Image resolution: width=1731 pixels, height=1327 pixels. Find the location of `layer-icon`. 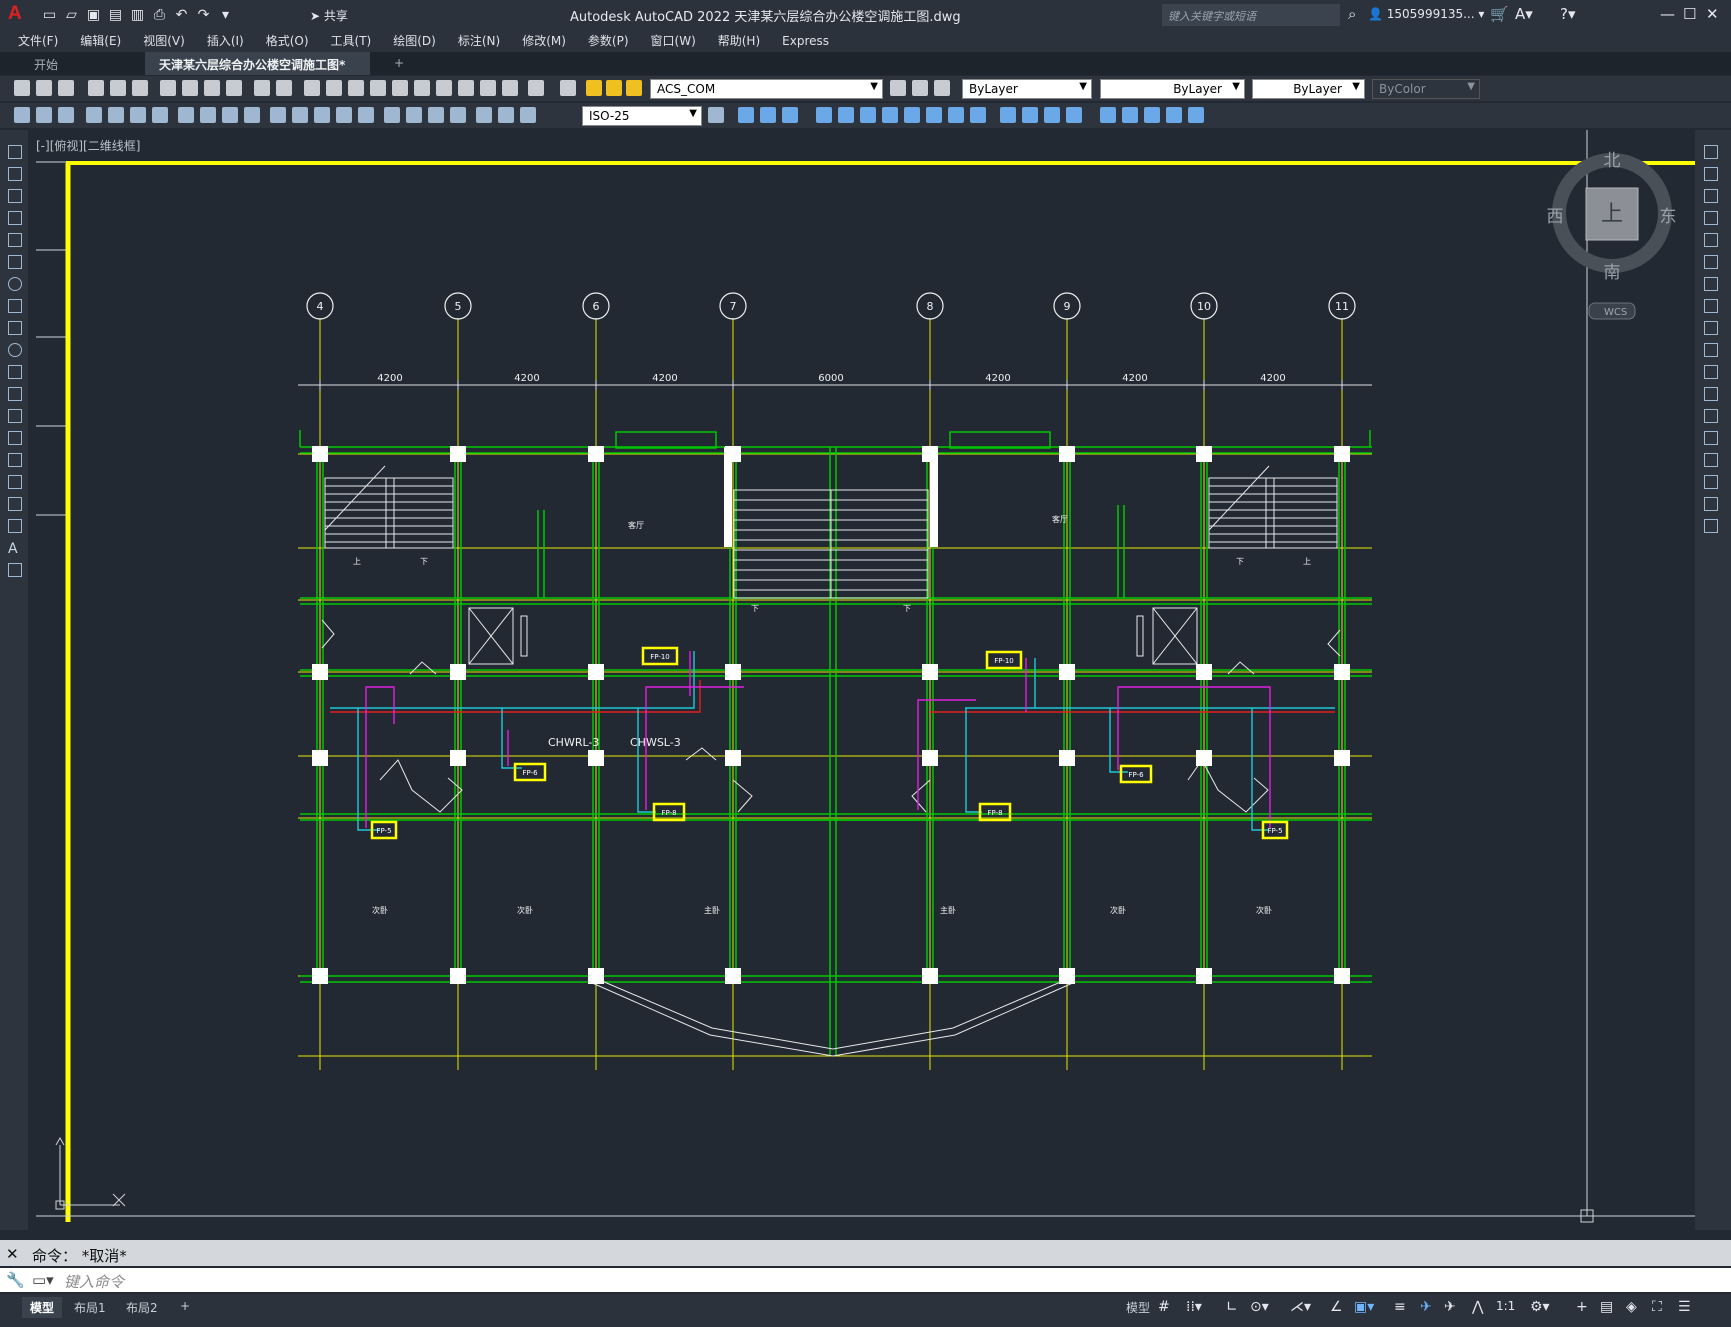

layer-icon is located at coordinates (44, 115).